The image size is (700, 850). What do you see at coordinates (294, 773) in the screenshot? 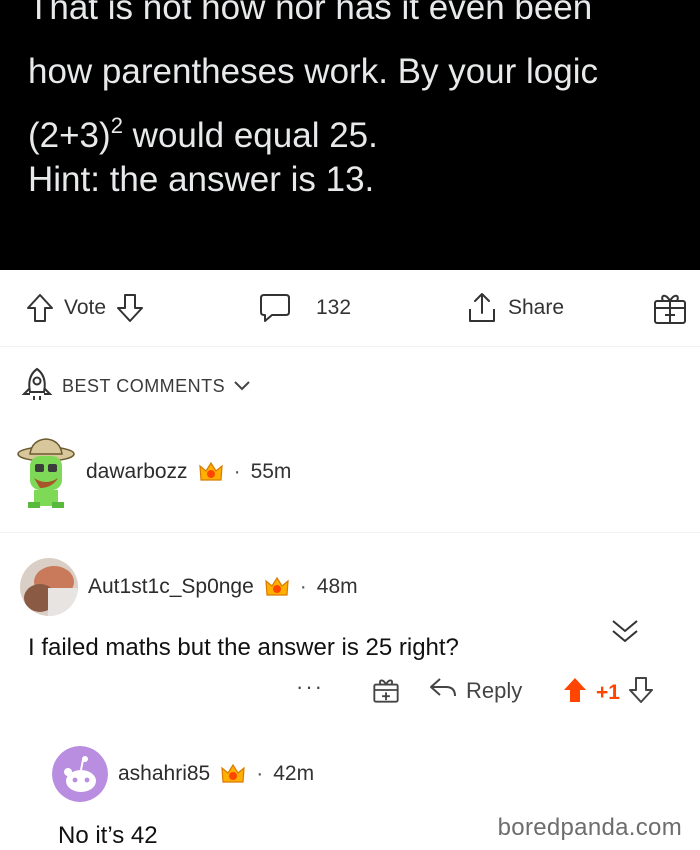
I see `timestamp: 42m` at bounding box center [294, 773].